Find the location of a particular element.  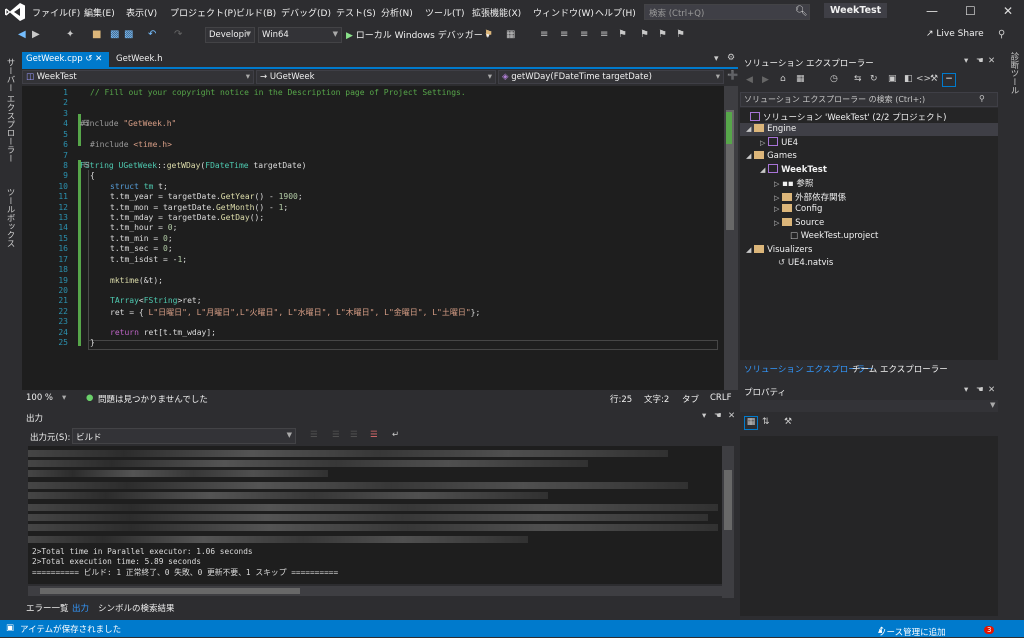

home-icon: ⌂ is located at coordinates (783, 79).